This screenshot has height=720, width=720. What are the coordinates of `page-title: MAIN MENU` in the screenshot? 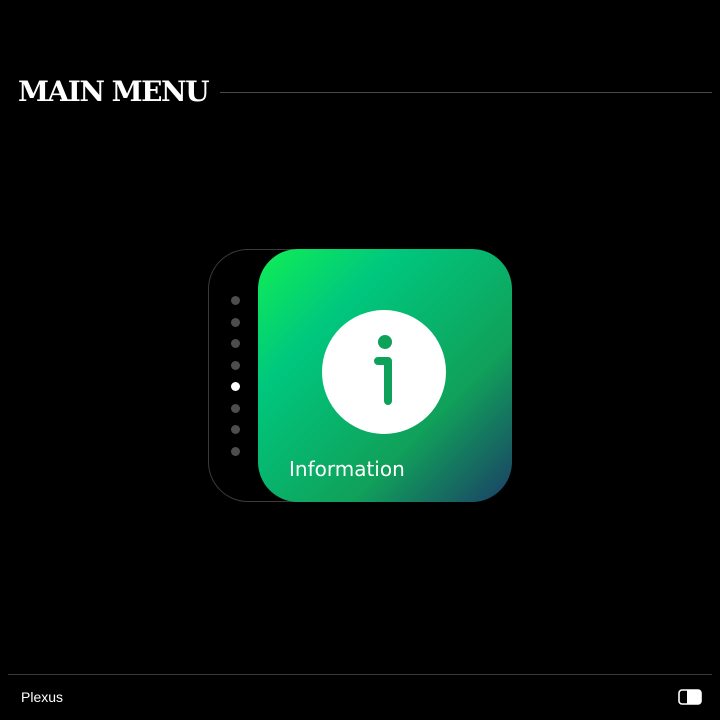 It's located at (114, 91).